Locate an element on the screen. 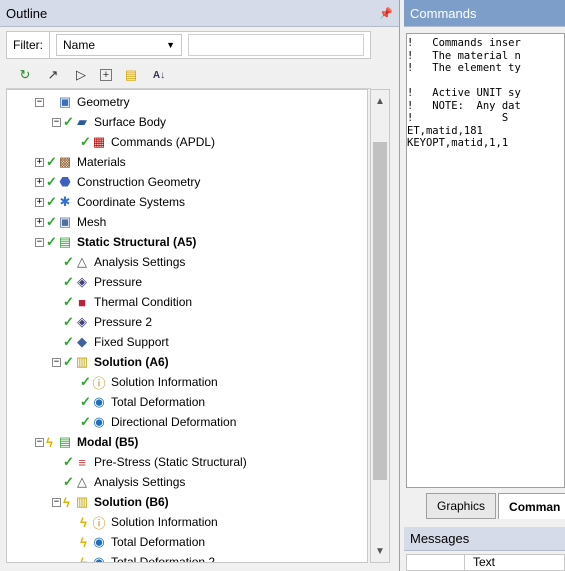  command-line: ! Active UNIT sy is located at coordinates (464, 93).